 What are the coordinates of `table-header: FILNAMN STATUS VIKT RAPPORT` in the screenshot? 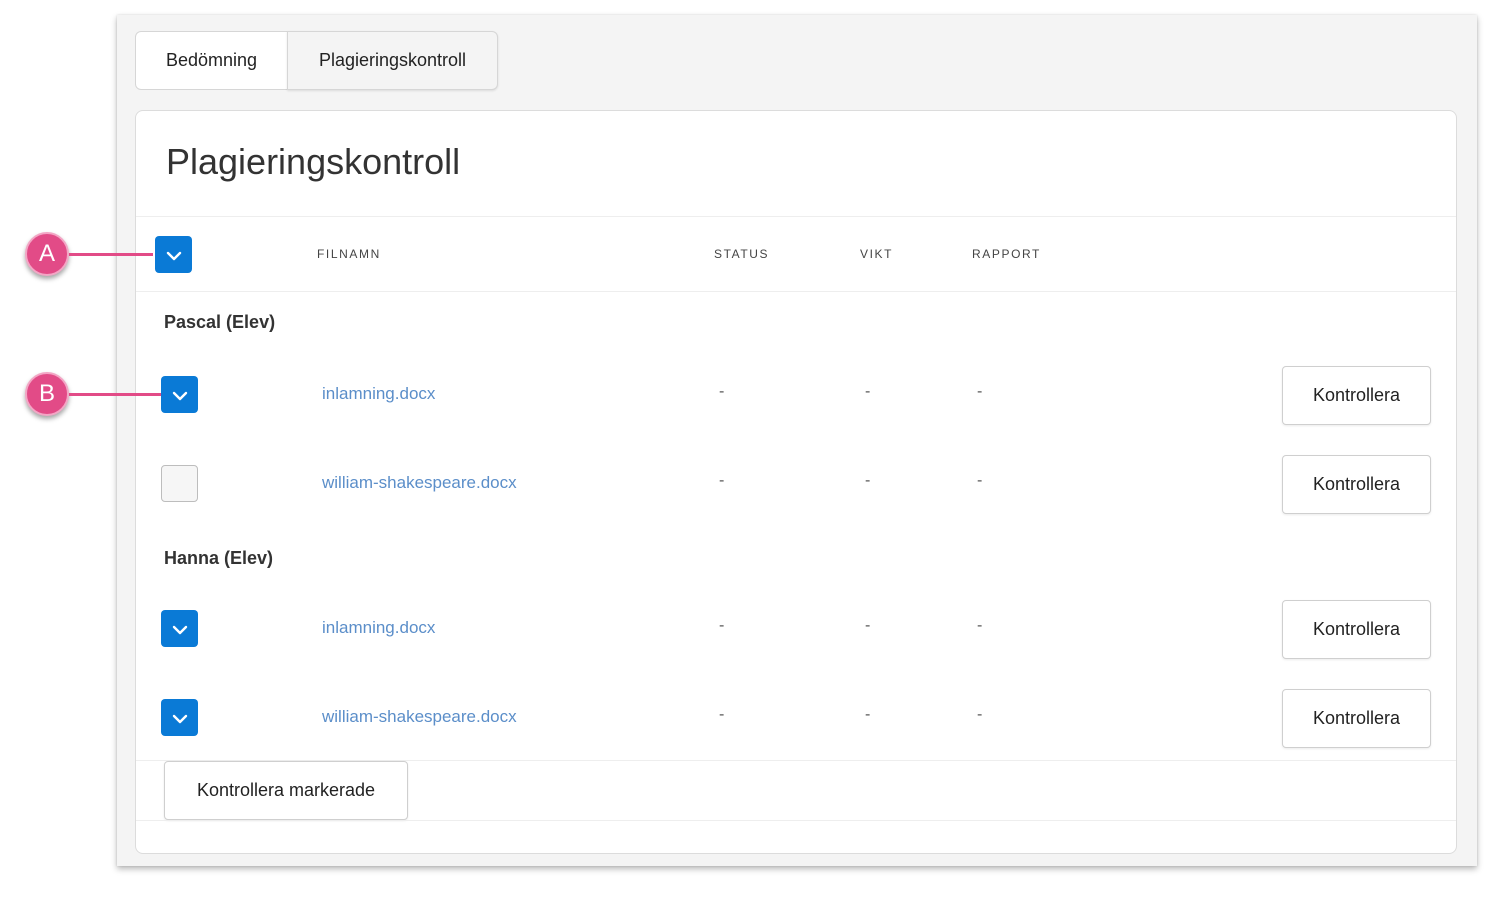 It's located at (796, 254).